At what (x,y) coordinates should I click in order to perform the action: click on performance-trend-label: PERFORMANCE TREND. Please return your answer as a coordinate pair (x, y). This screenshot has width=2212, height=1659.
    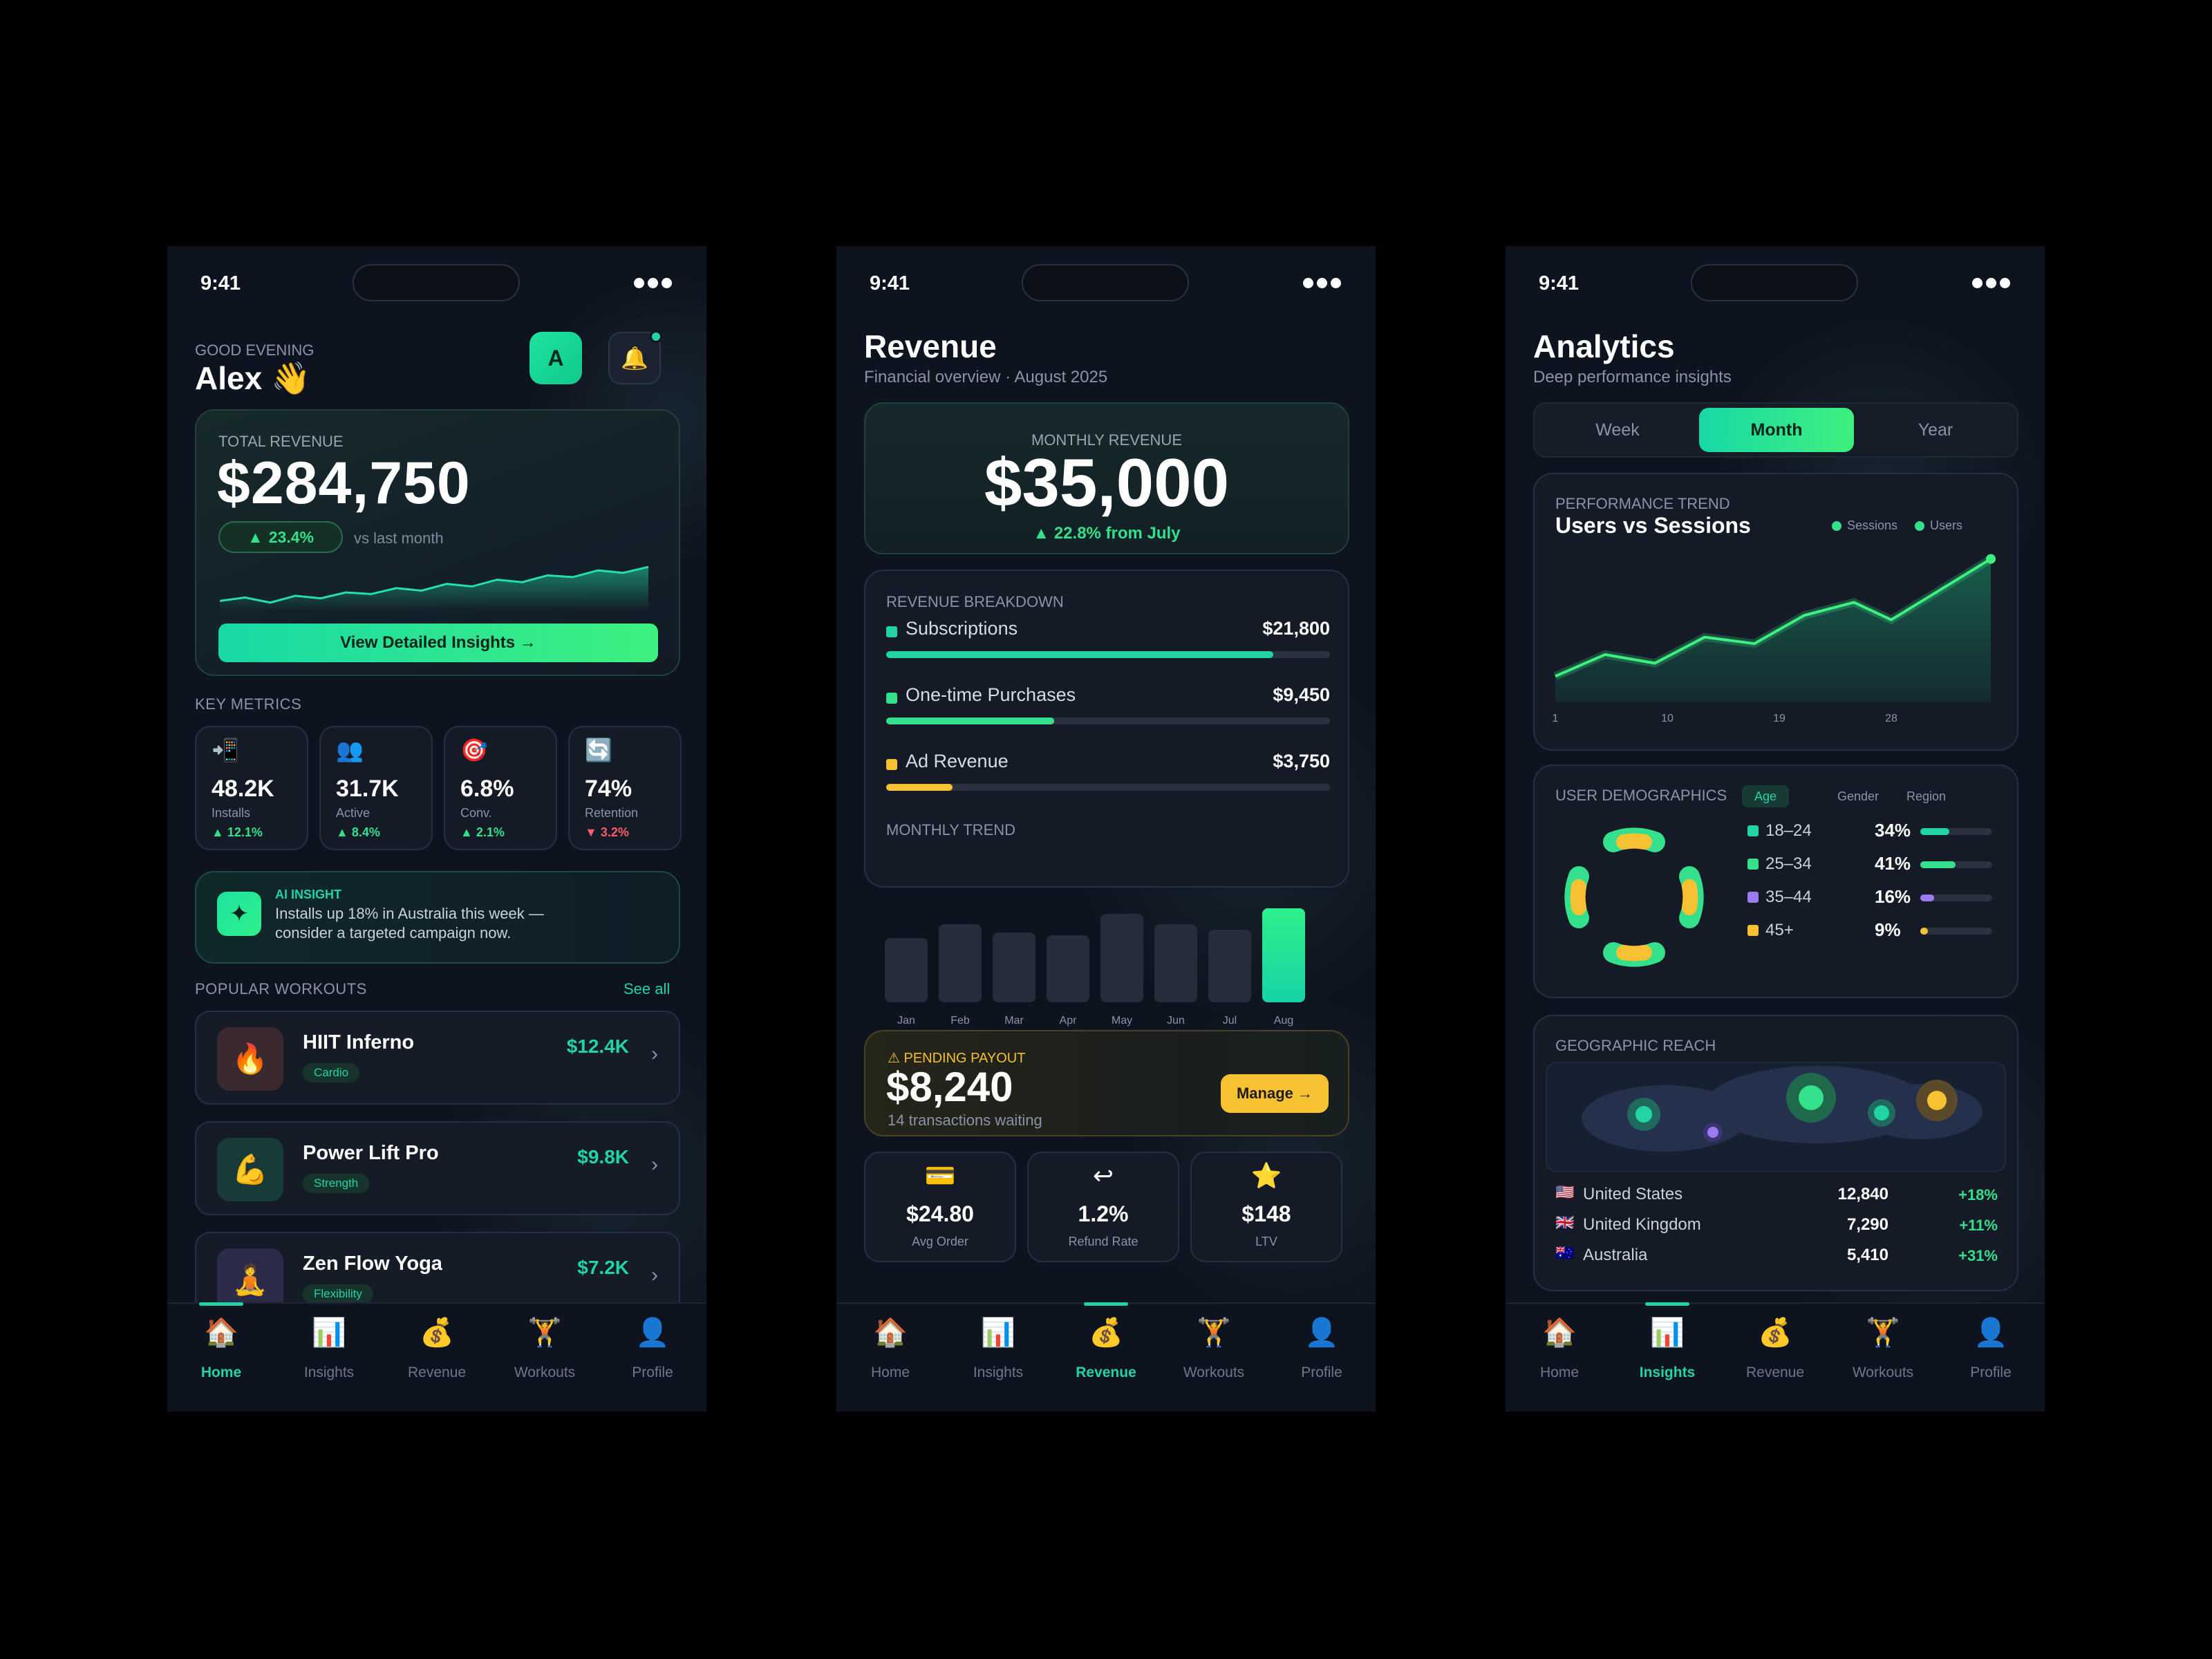
    Looking at the image, I should click on (1643, 503).